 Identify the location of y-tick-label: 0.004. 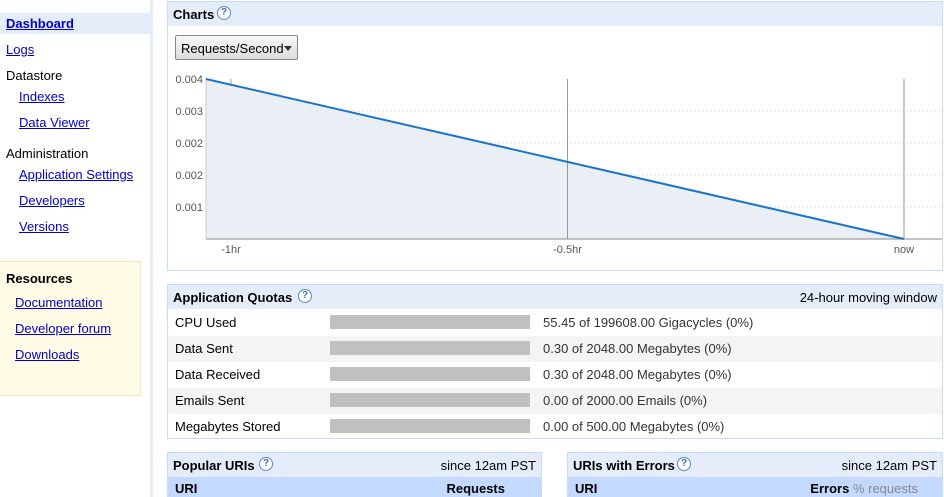
(189, 80).